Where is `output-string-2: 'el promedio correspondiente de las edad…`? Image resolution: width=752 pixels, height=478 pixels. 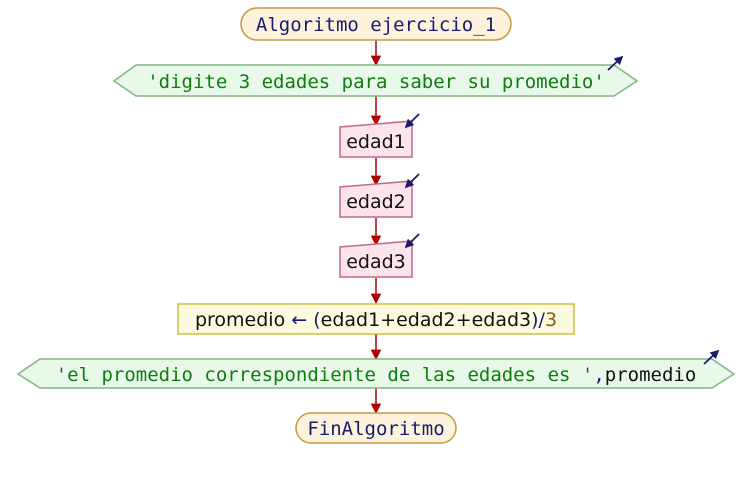
output-string-2: 'el promedio correspondiente de las edad… is located at coordinates (325, 375).